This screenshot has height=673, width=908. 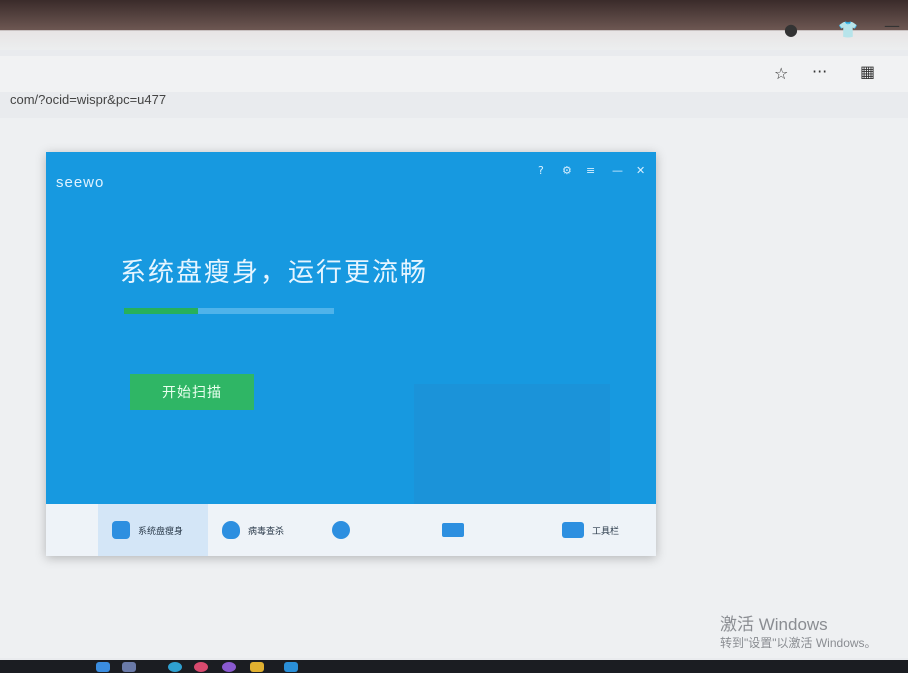 I want to click on nav-label: 工具栏, so click(x=606, y=531).